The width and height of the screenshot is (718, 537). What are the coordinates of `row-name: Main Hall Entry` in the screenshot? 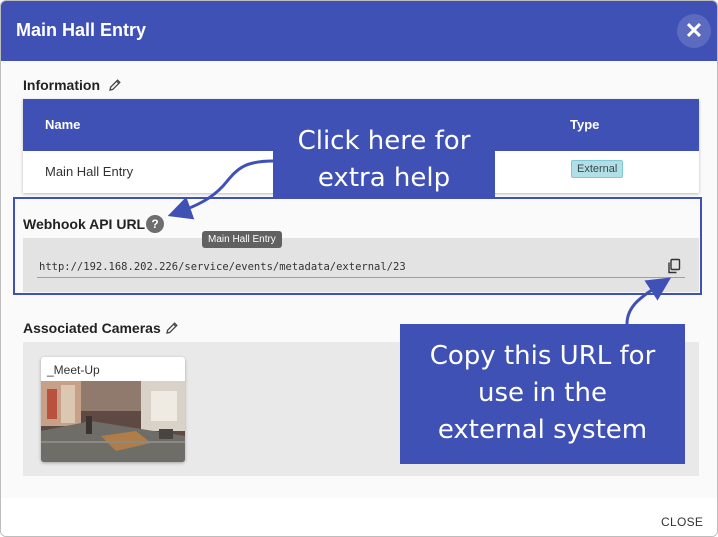 It's located at (89, 171).